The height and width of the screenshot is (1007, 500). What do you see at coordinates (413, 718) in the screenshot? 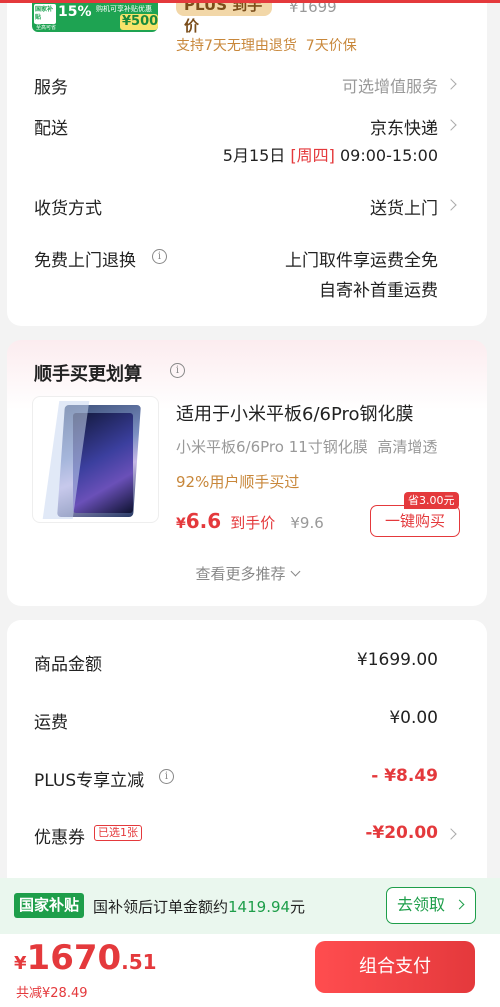
I see `freight-value: ¥0.00` at bounding box center [413, 718].